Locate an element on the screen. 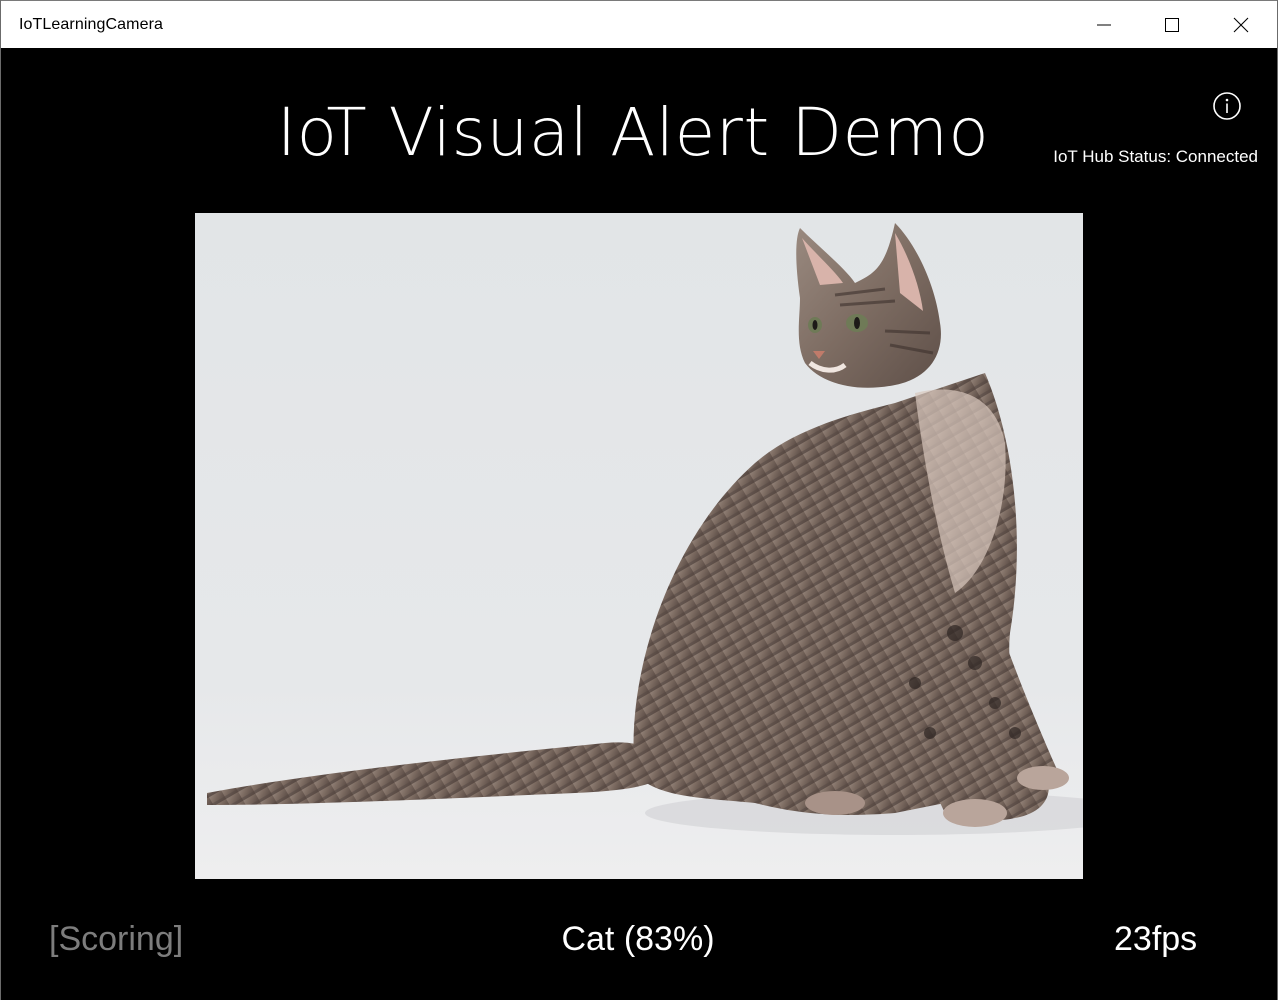 This screenshot has width=1278, height=1000. close-button is located at coordinates (1241, 25).